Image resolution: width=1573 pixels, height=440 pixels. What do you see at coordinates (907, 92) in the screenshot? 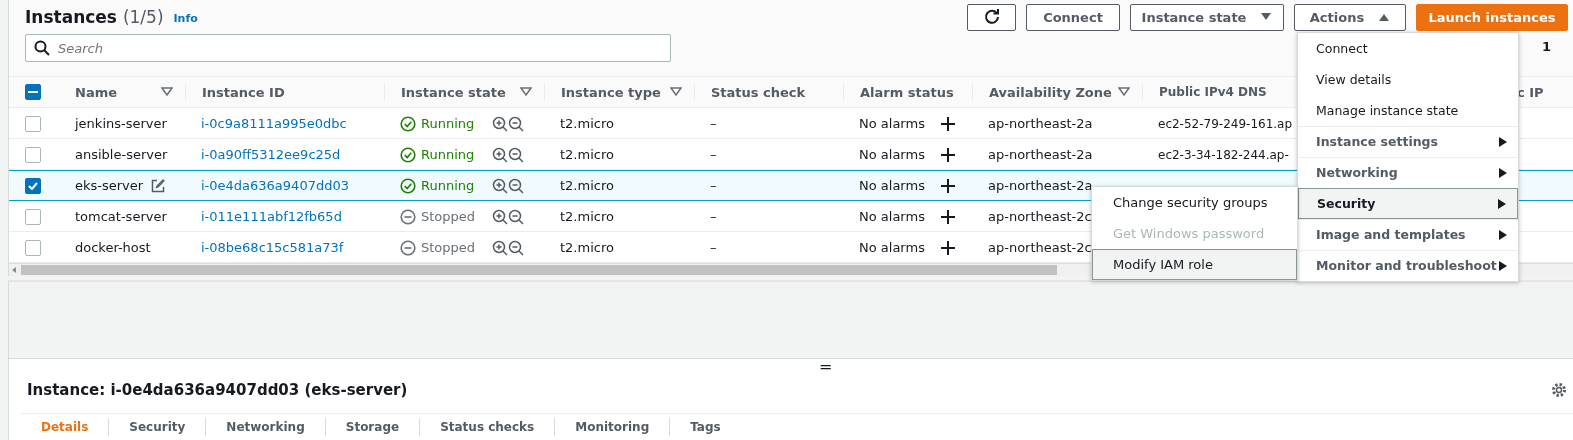
I see `column-header: Alarm status` at bounding box center [907, 92].